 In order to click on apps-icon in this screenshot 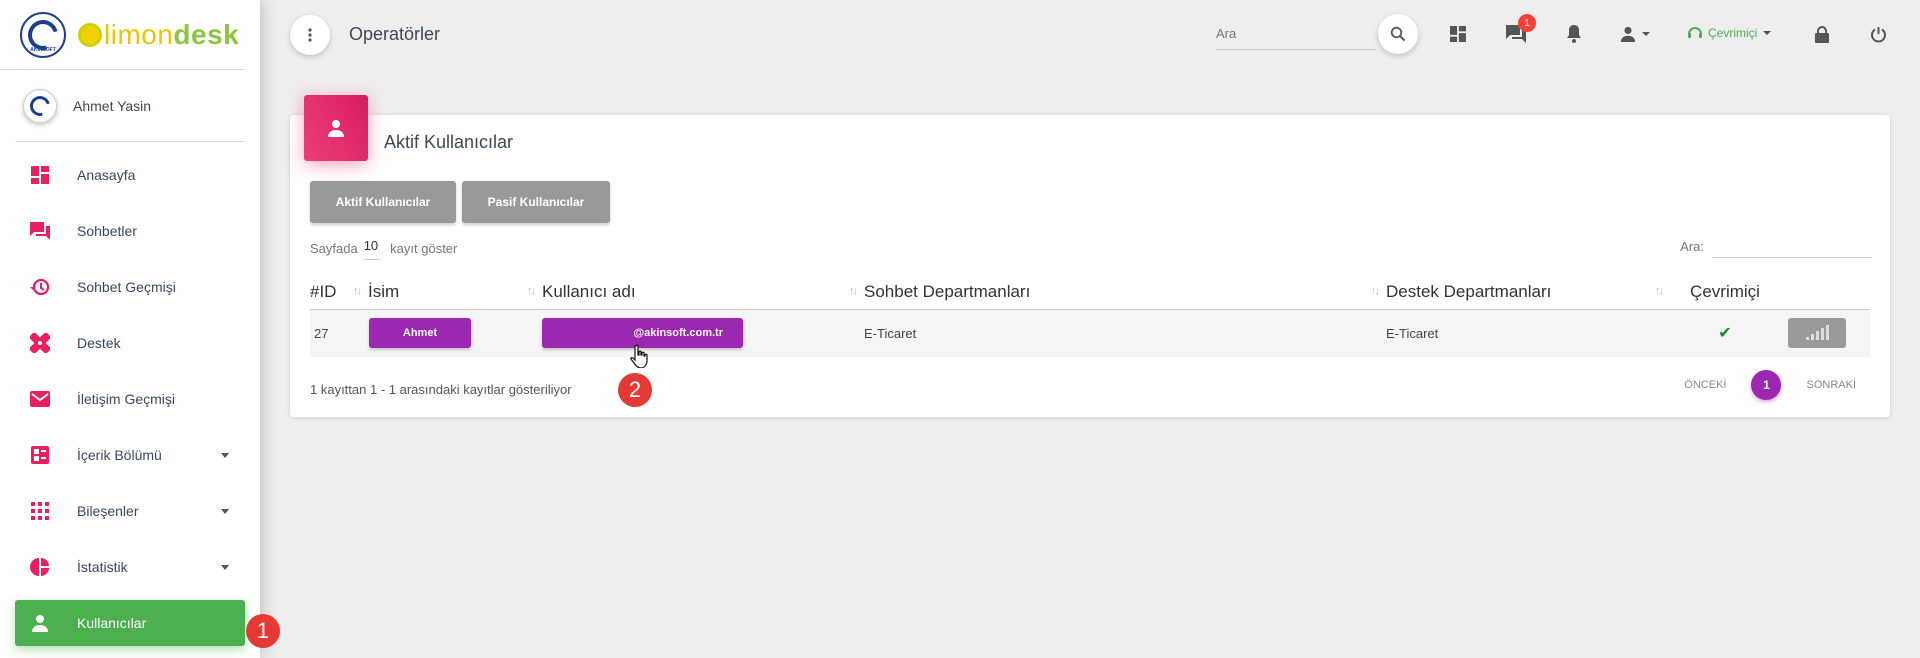, I will do `click(40, 511)`.